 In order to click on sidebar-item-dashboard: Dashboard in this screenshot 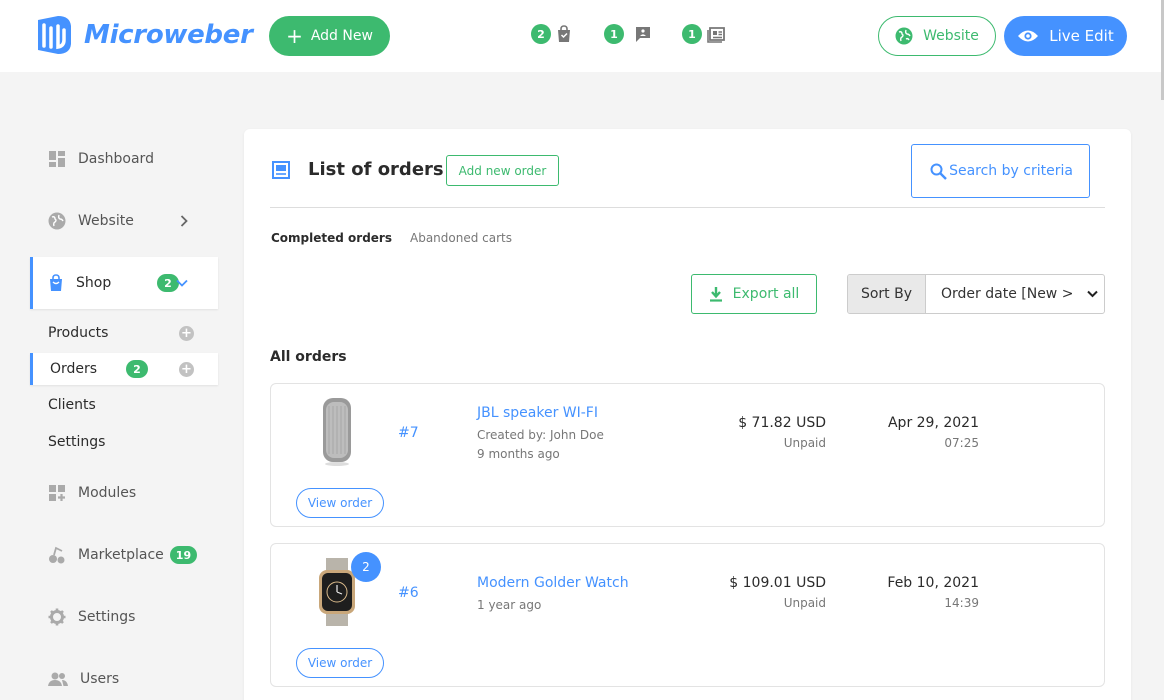, I will do `click(124, 159)`.